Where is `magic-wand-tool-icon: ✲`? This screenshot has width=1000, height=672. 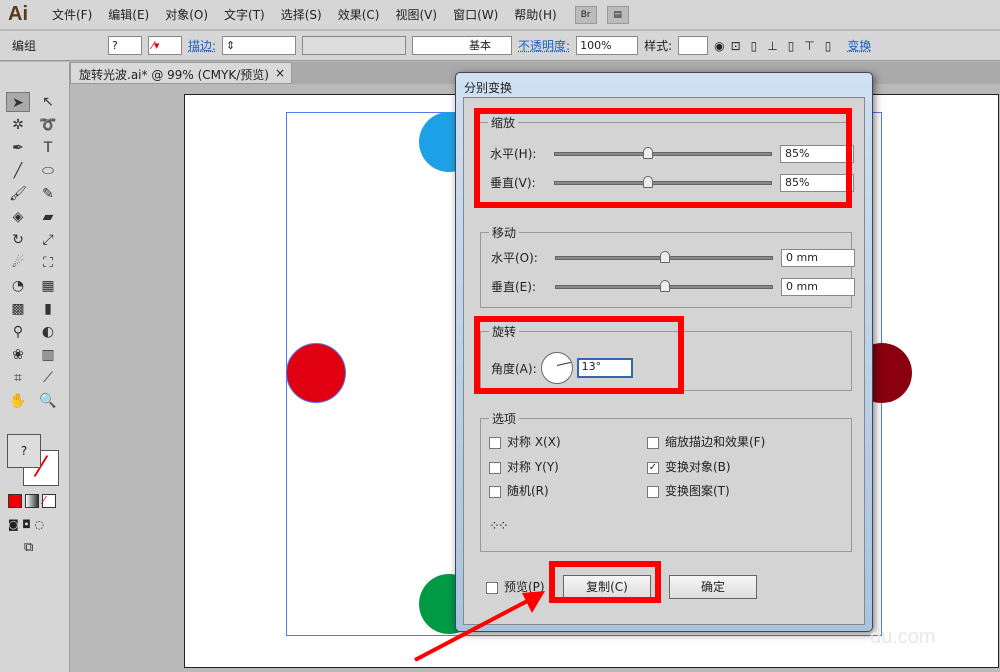
magic-wand-tool-icon: ✲ is located at coordinates (18, 125).